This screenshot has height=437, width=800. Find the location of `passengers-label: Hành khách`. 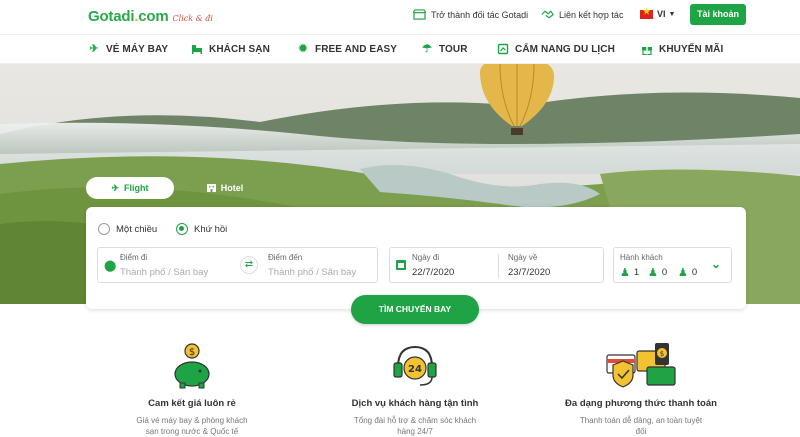

passengers-label: Hành khách is located at coordinates (641, 257).